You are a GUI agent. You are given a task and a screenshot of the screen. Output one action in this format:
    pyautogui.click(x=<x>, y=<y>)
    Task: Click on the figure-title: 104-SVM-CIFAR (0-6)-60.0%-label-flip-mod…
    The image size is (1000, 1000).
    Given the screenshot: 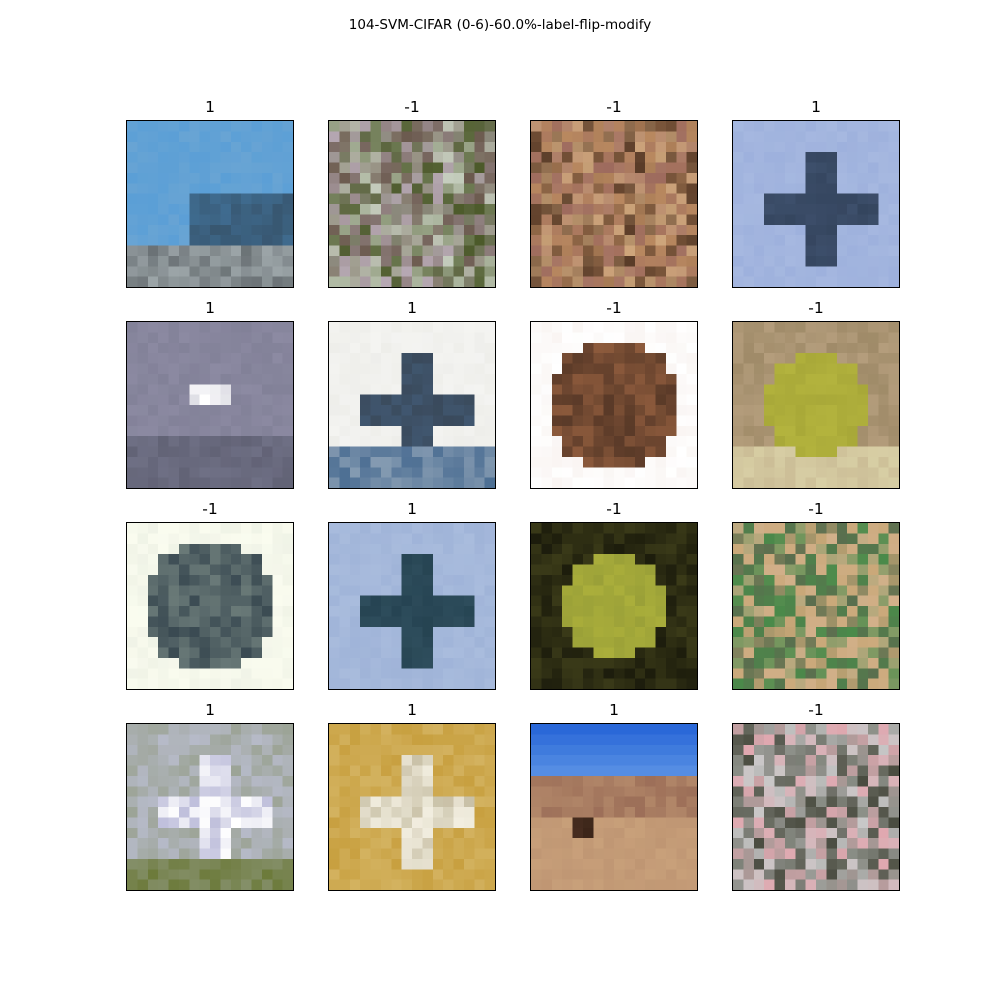 What is the action you would take?
    pyautogui.click(x=500, y=25)
    